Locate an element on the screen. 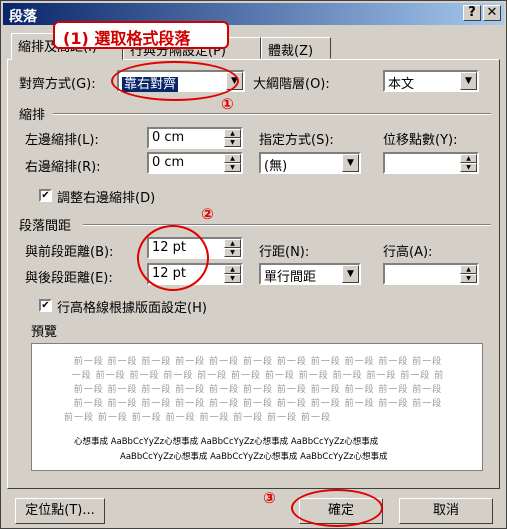 The image size is (507, 529). snap-to-grid-checkbox: ✔ is located at coordinates (45, 305).